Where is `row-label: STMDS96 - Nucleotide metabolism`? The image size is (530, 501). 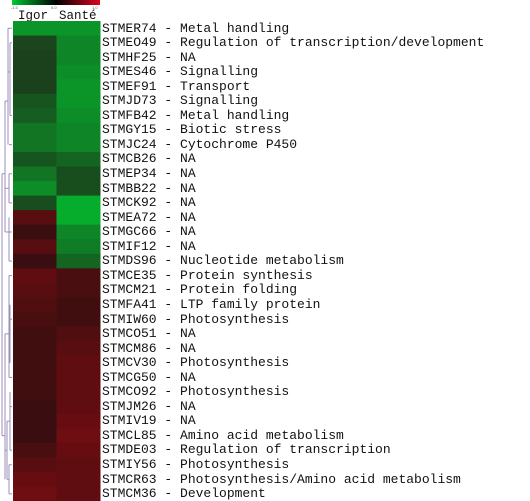 row-label: STMDS96 - Nucleotide metabolism is located at coordinates (223, 261).